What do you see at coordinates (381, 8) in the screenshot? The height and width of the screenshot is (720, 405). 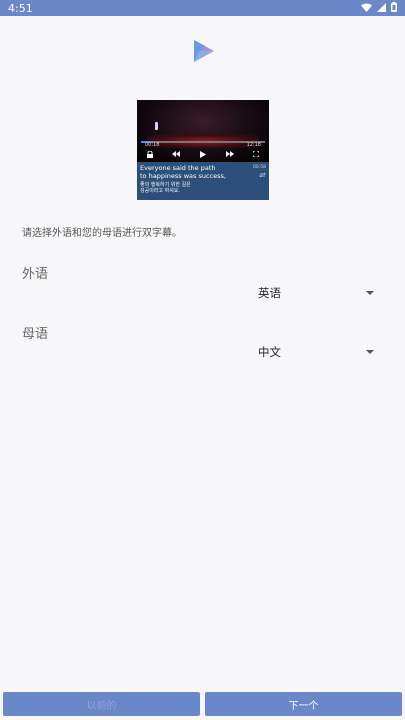 I see `signal-icon` at bounding box center [381, 8].